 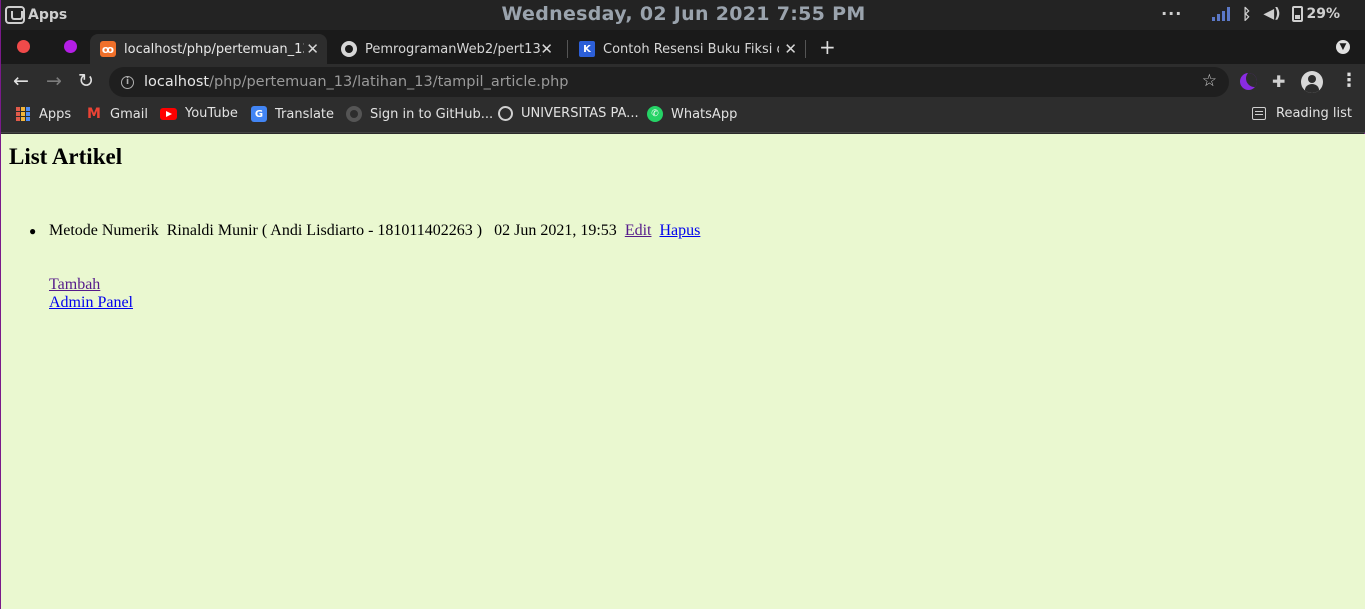 I want to click on bookmark-gmail: M Gmail, so click(x=117, y=114).